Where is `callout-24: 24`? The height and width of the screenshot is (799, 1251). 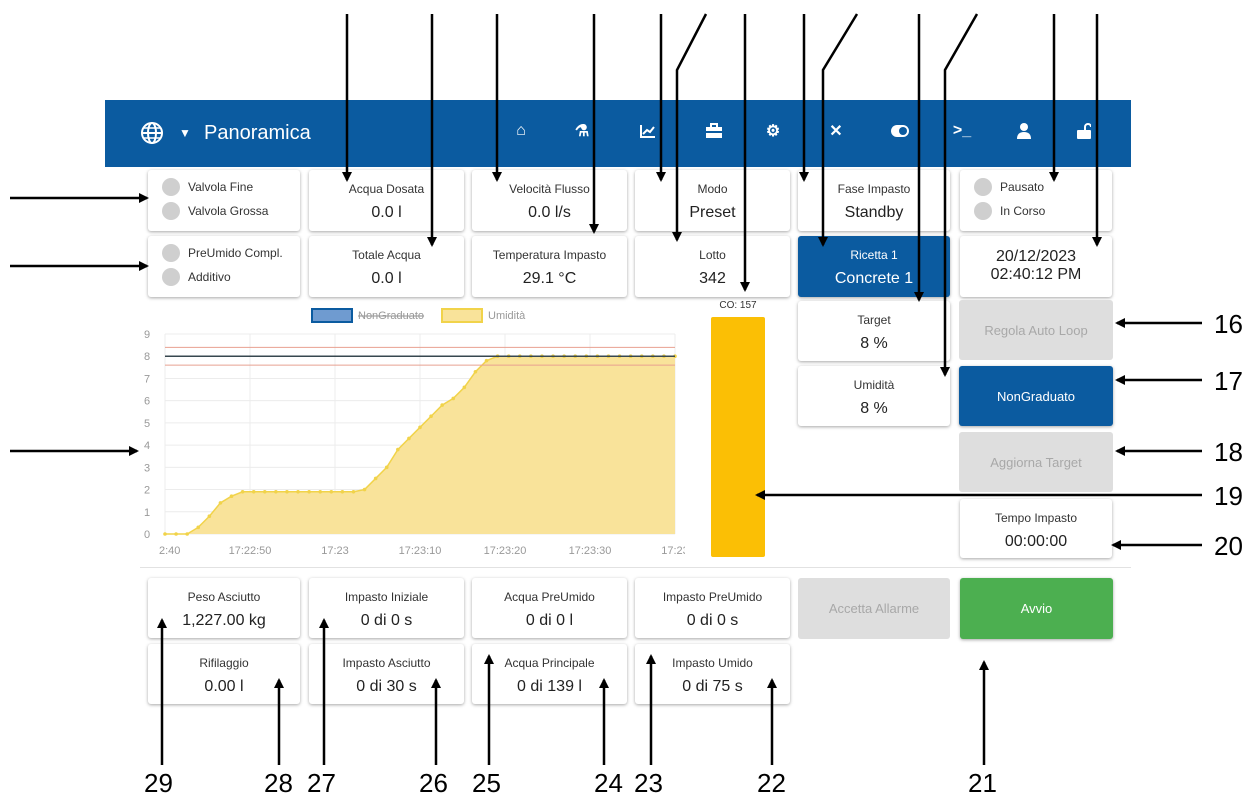
callout-24: 24 is located at coordinates (608, 783).